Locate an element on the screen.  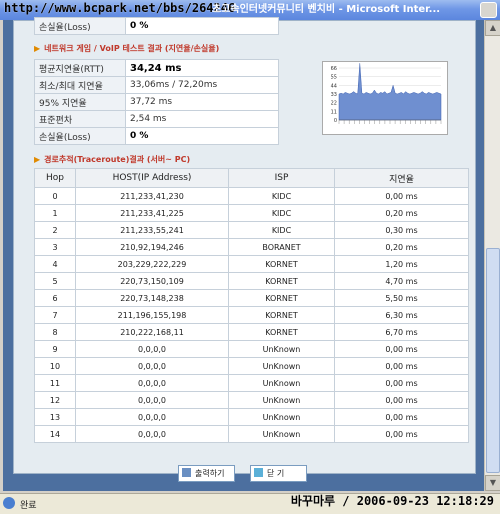
cell-host: 220,73,150,109 is located at coordinates (152, 281).